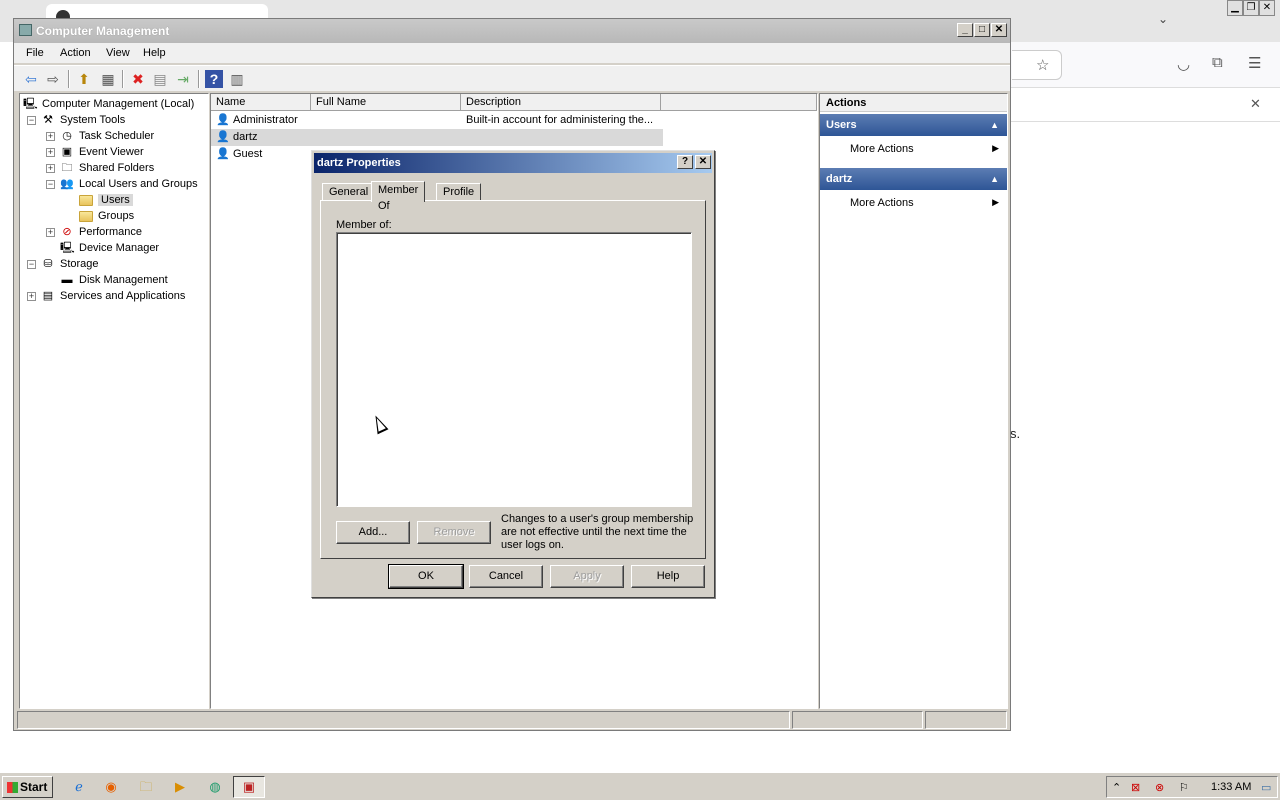  What do you see at coordinates (437, 137) in the screenshot?
I see `list-row-dartz: 👤 dartz` at bounding box center [437, 137].